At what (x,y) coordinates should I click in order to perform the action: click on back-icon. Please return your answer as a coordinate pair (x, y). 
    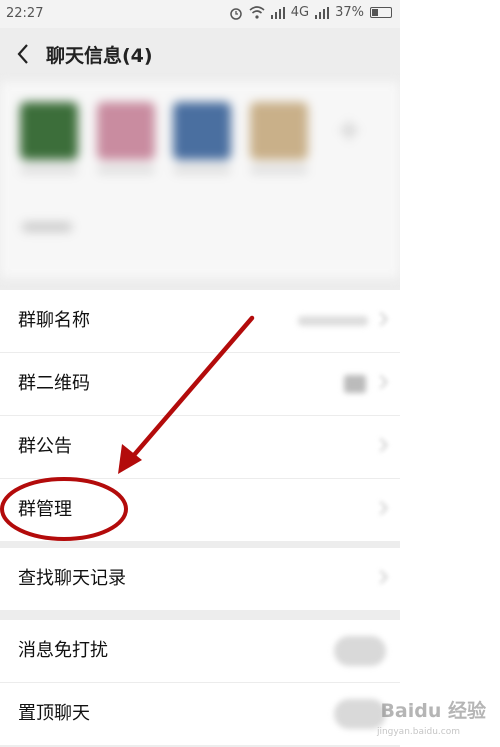
    Looking at the image, I should click on (24, 54).